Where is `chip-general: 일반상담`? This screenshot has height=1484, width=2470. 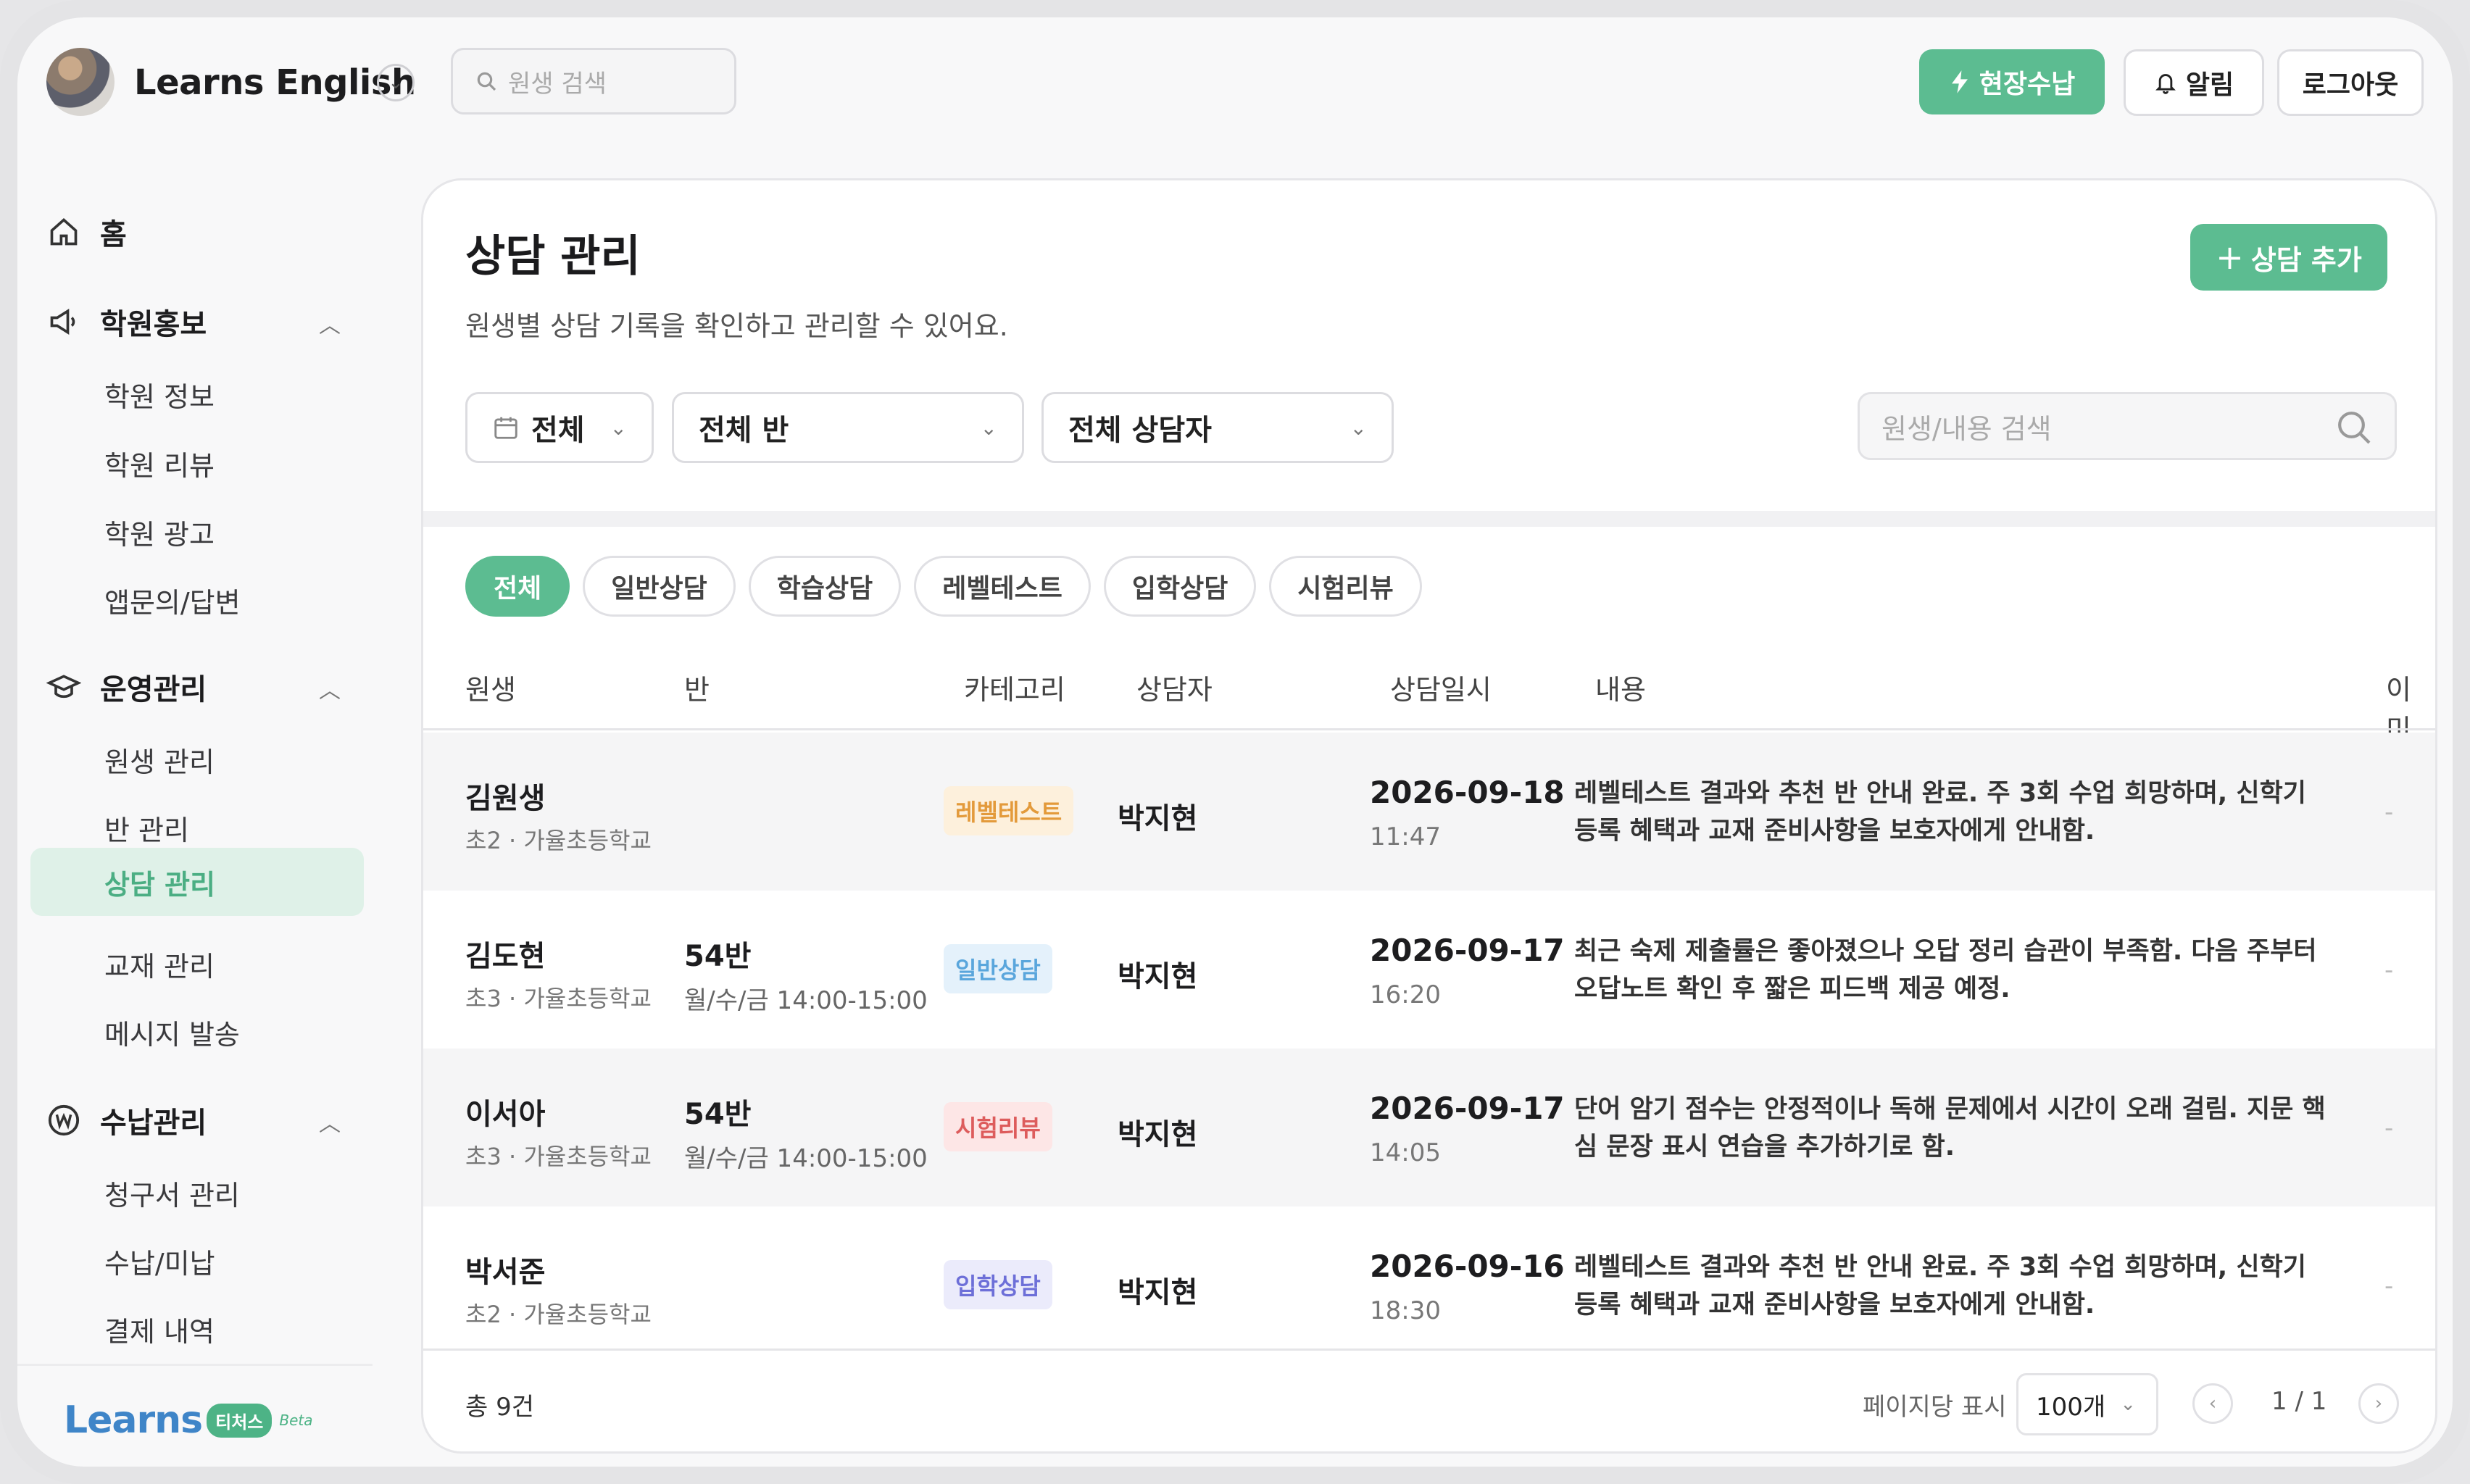
chip-general: 일반상담 is located at coordinates (660, 586).